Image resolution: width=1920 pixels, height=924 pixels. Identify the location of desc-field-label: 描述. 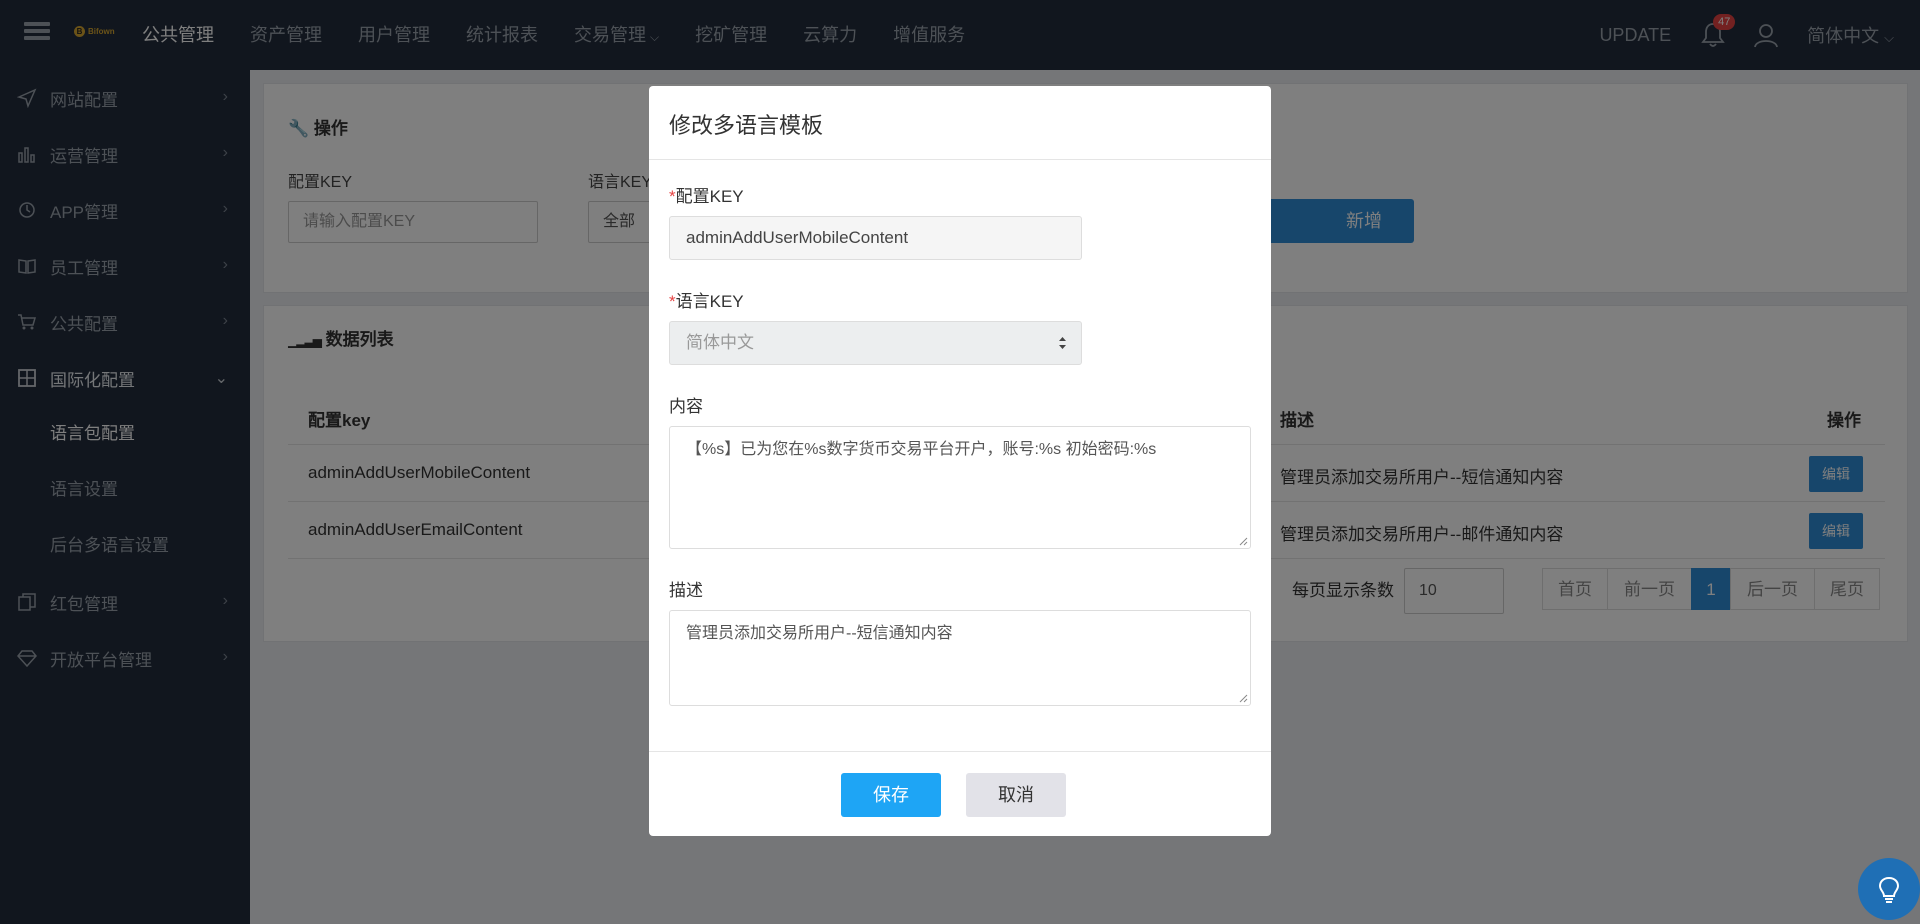
(686, 590).